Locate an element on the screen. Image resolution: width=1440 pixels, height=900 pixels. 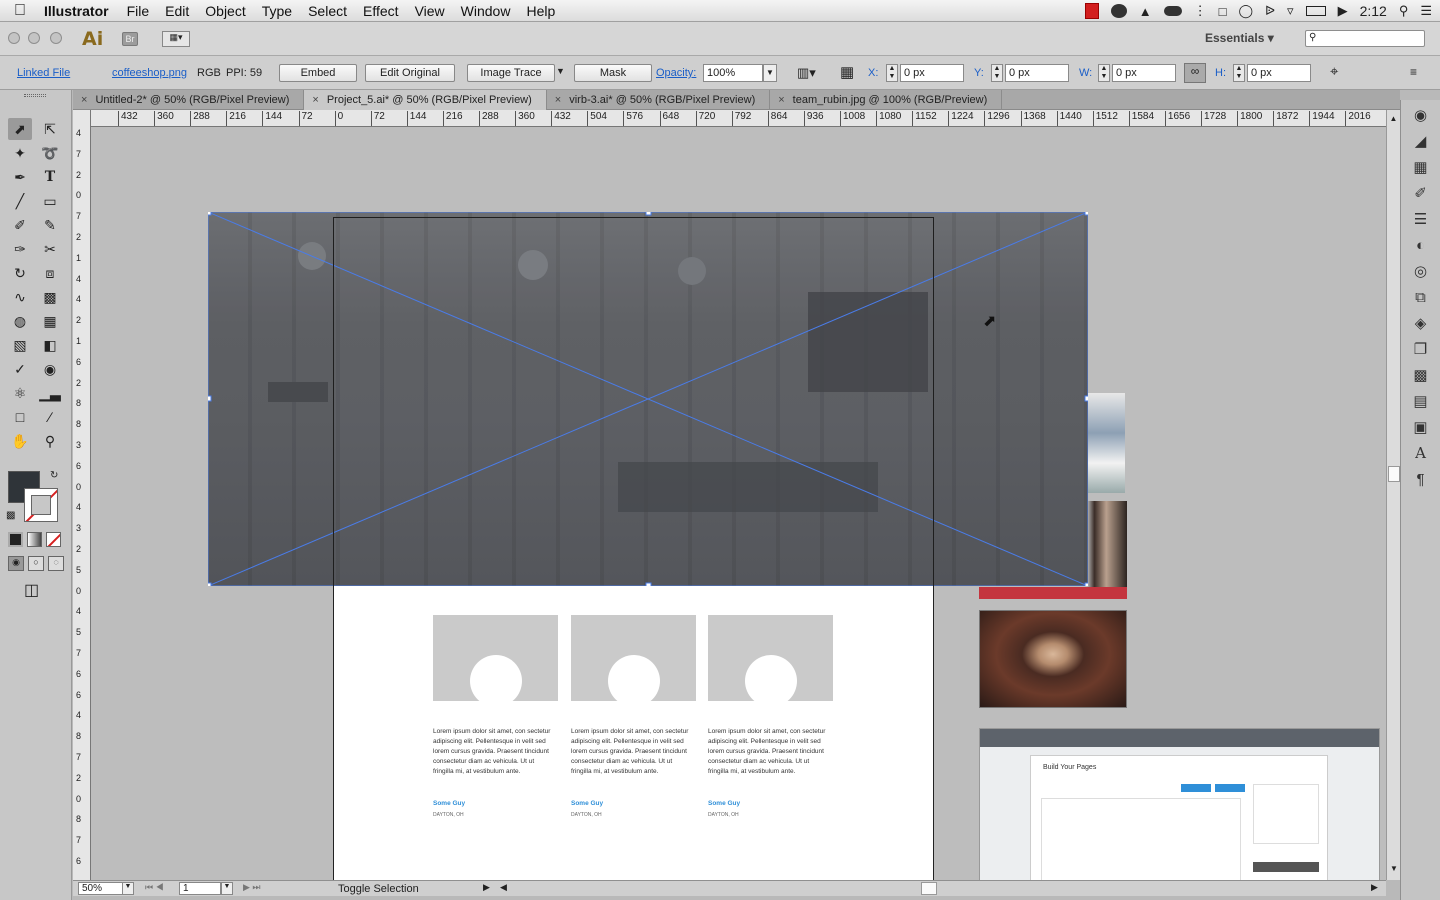
menu-edit: Edit is located at coordinates (177, 11).